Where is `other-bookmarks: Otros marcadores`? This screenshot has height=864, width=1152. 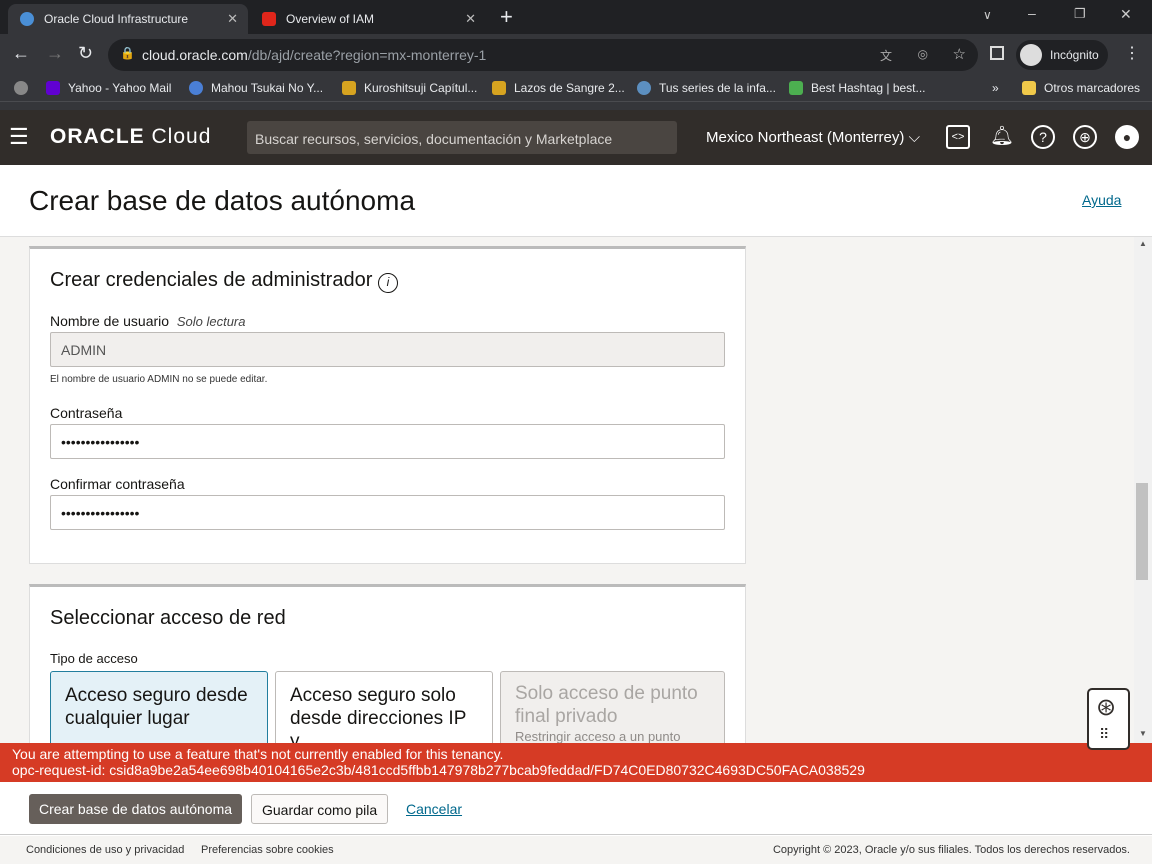 other-bookmarks: Otros marcadores is located at coordinates (1081, 88).